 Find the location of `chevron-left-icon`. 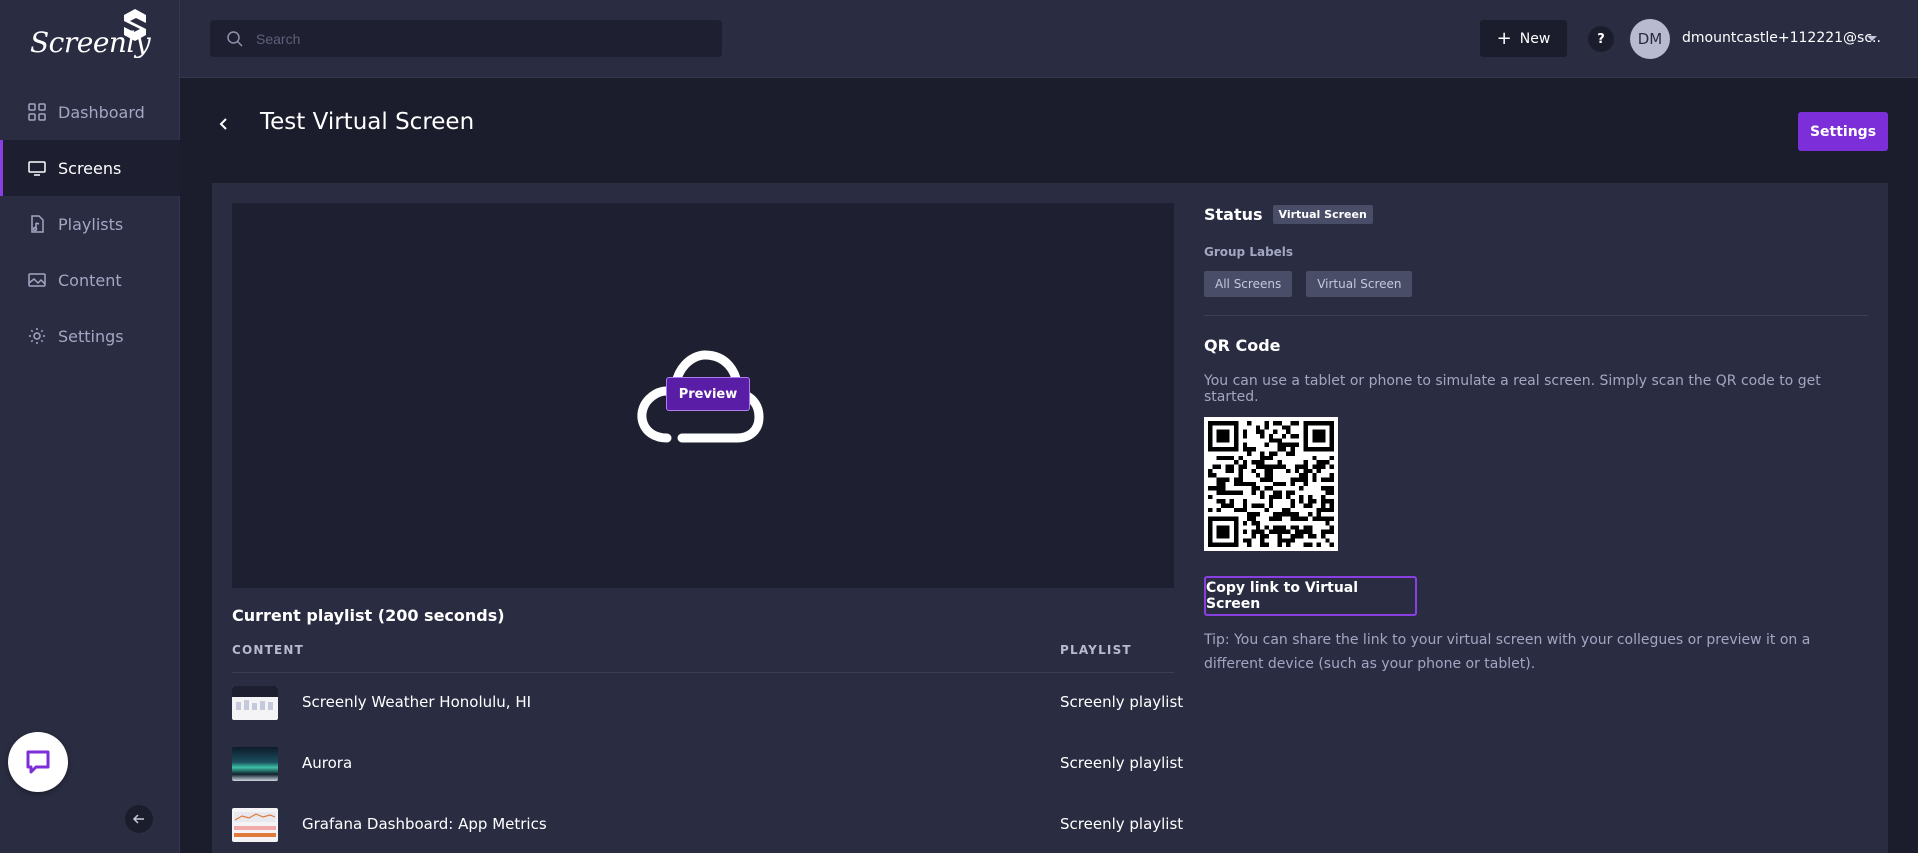

chevron-left-icon is located at coordinates (223, 124).